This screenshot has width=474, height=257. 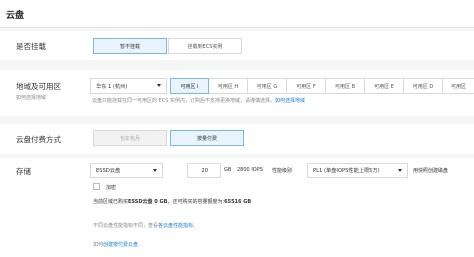 I want to click on zone-tab-f: 可用区 F, so click(x=306, y=86).